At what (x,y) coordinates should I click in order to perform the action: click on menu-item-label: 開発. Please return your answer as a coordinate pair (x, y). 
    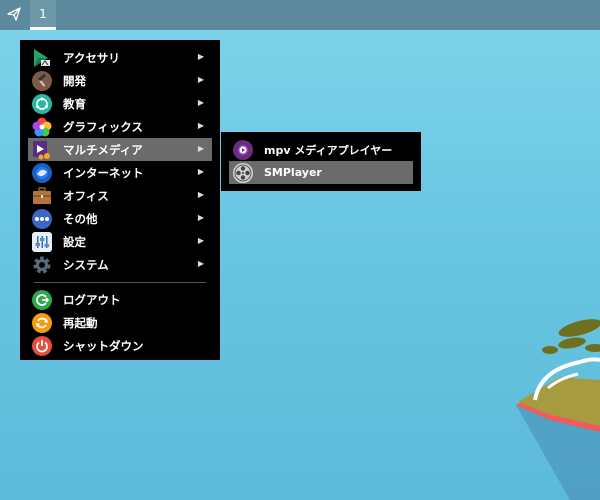
    Looking at the image, I should click on (74, 80).